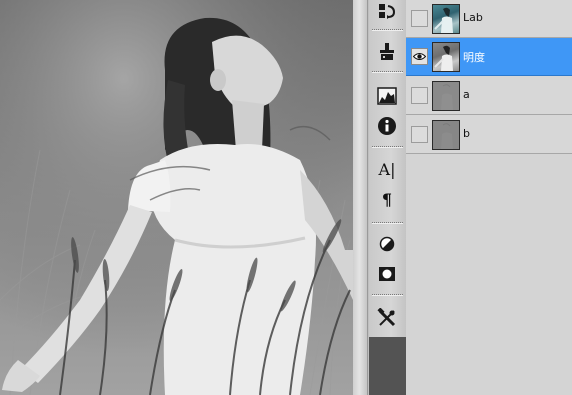 The height and width of the screenshot is (395, 572). What do you see at coordinates (361, 197) in the screenshot?
I see `canvas-border` at bounding box center [361, 197].